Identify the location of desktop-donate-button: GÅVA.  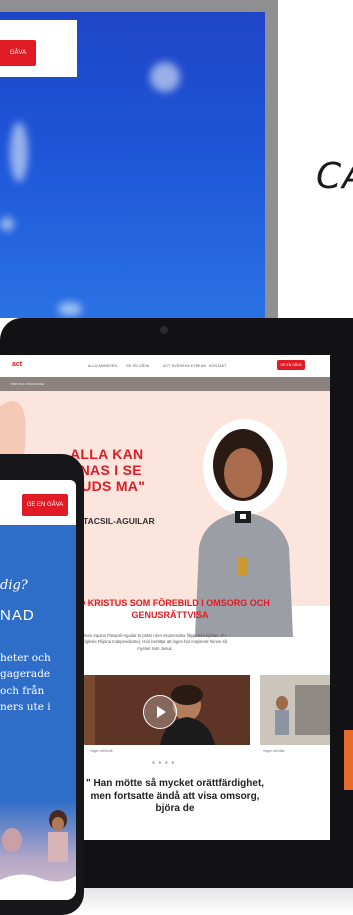
(18, 53).